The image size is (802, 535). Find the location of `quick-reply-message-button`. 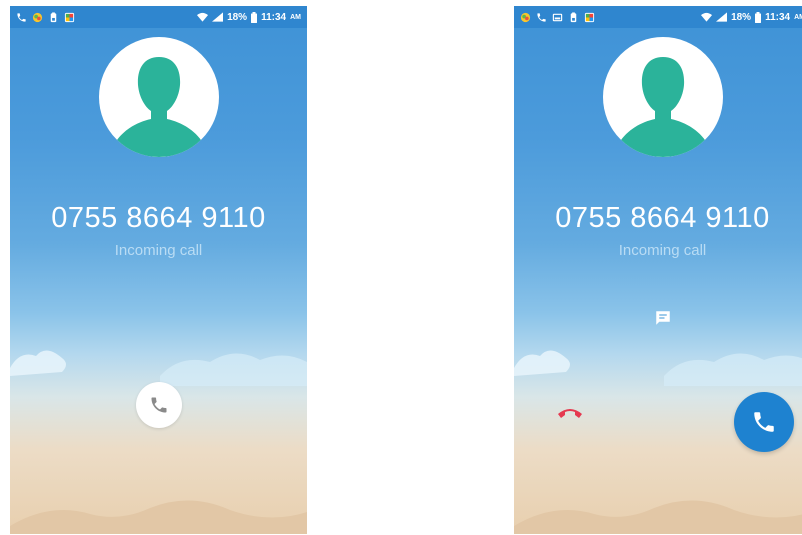

quick-reply-message-button is located at coordinates (663, 318).